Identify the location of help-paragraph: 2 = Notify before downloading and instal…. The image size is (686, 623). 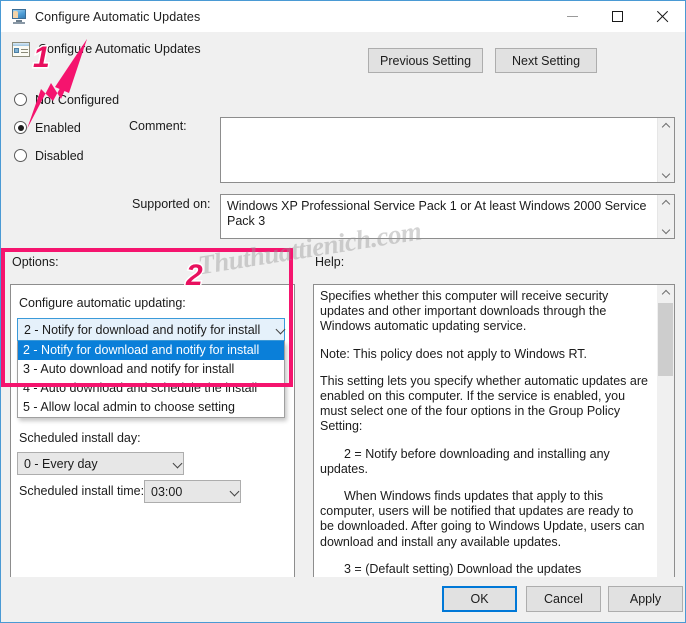
(465, 461).